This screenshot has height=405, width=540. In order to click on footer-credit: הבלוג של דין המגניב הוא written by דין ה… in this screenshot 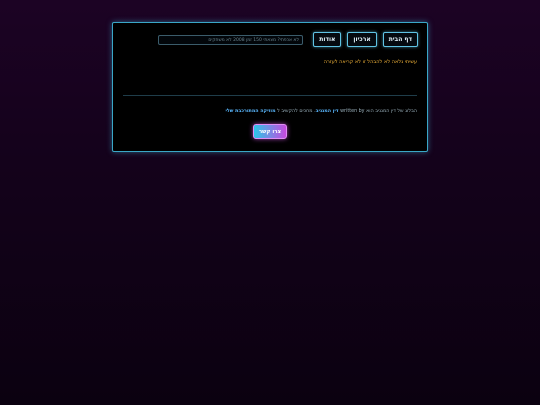, I will do `click(321, 111)`.